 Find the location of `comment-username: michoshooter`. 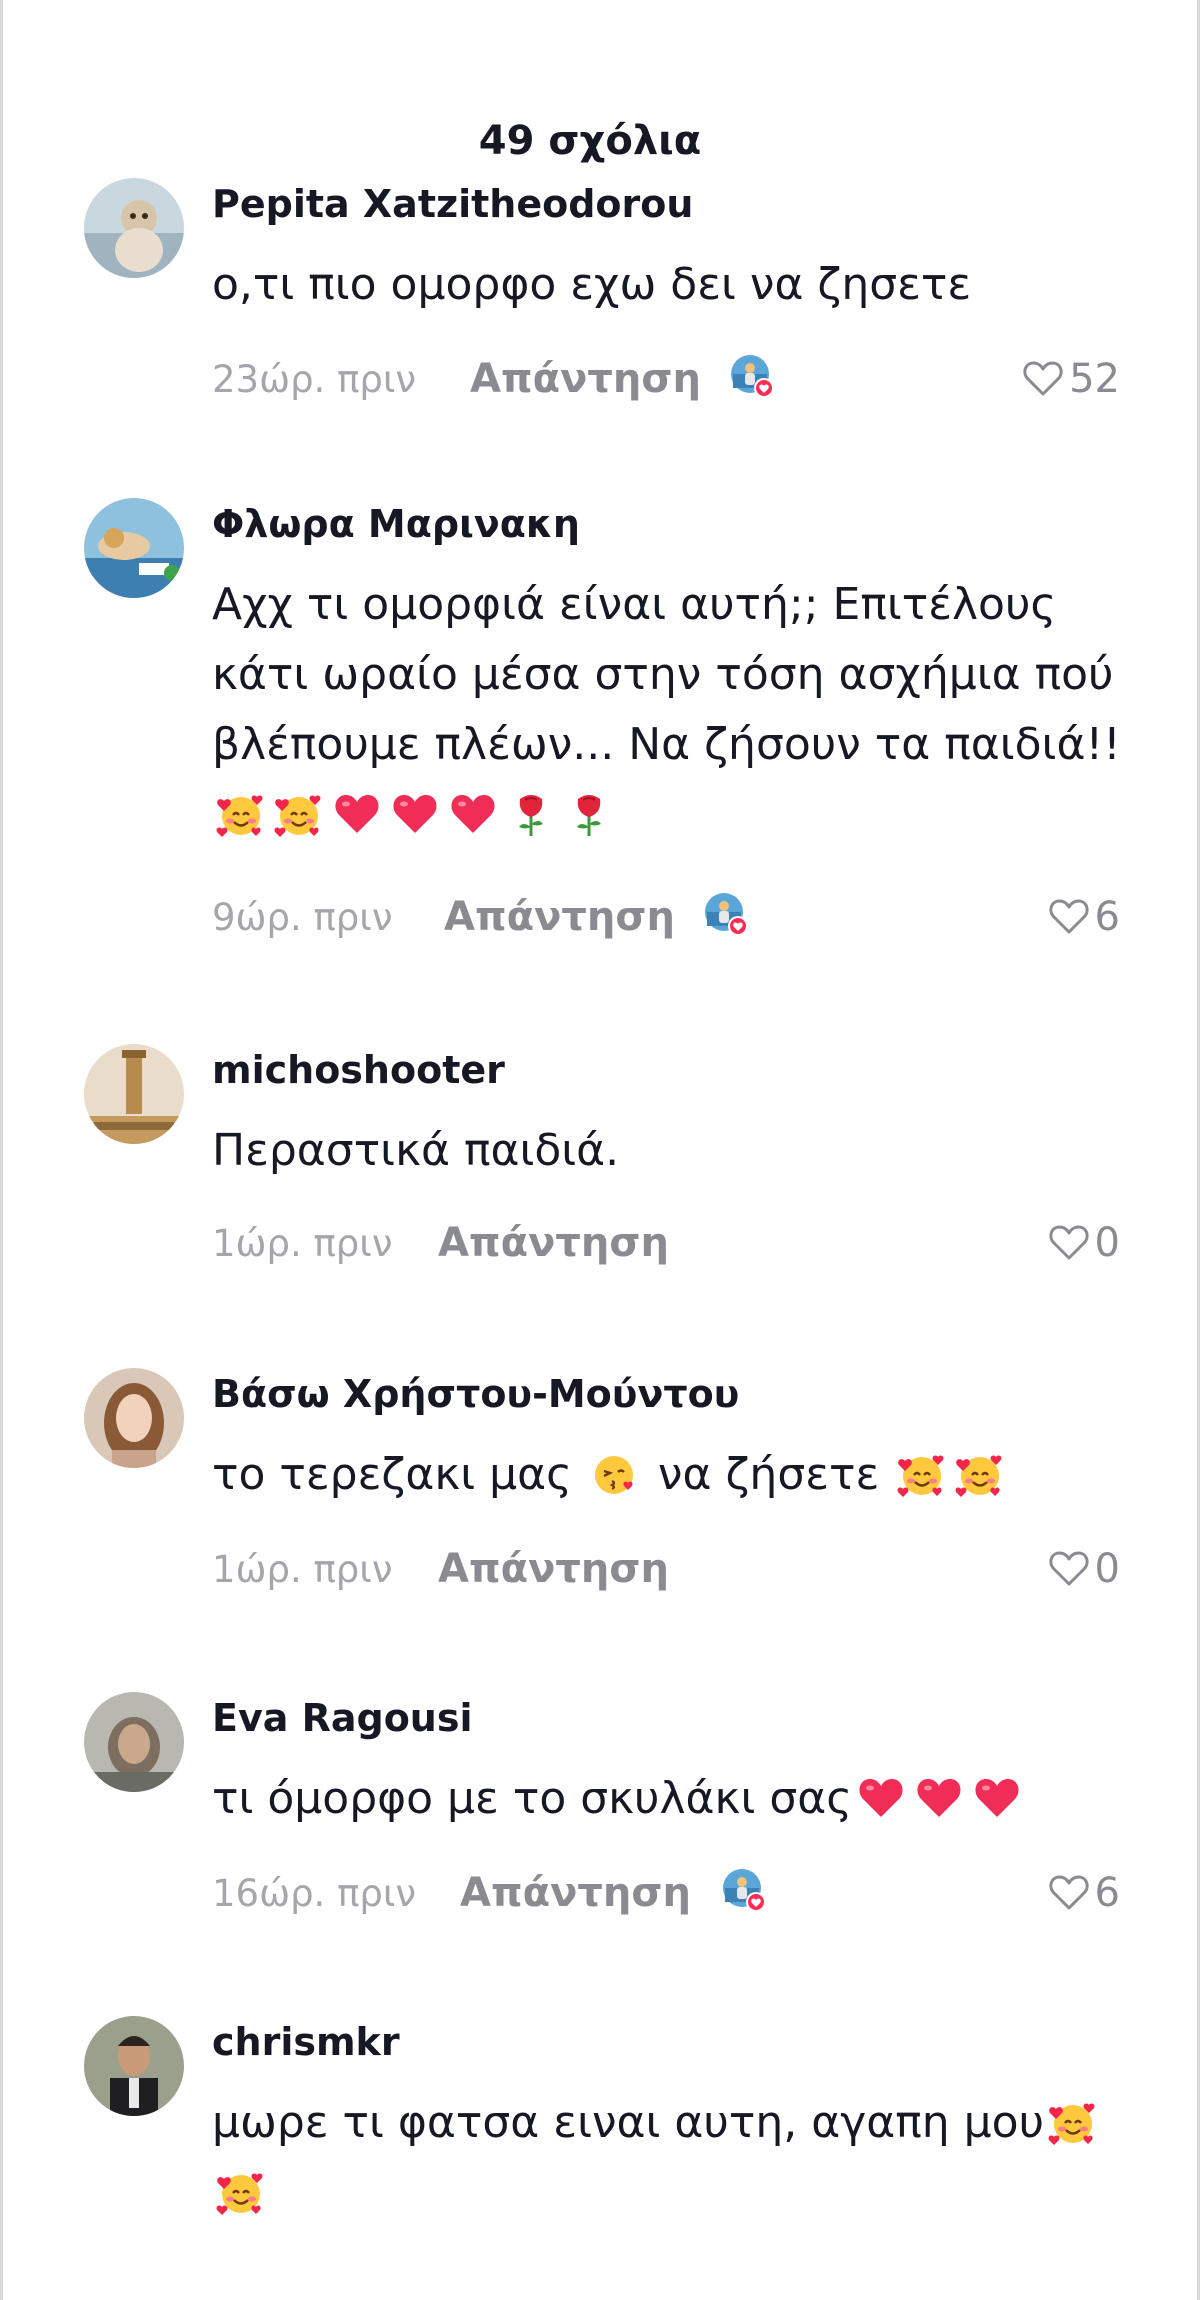

comment-username: michoshooter is located at coordinates (358, 1070).